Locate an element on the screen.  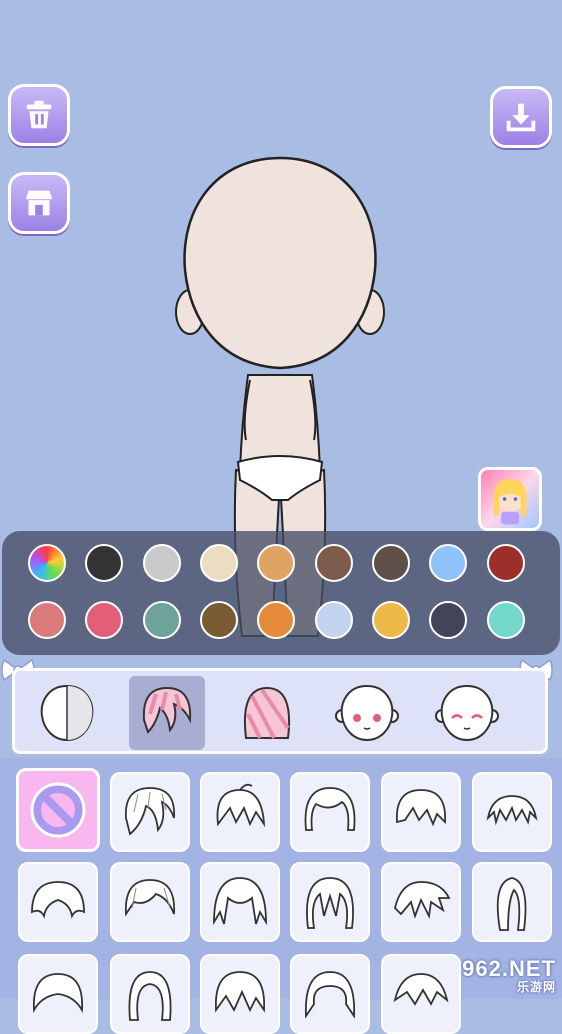
tab-hair-back is located at coordinates (267, 713).